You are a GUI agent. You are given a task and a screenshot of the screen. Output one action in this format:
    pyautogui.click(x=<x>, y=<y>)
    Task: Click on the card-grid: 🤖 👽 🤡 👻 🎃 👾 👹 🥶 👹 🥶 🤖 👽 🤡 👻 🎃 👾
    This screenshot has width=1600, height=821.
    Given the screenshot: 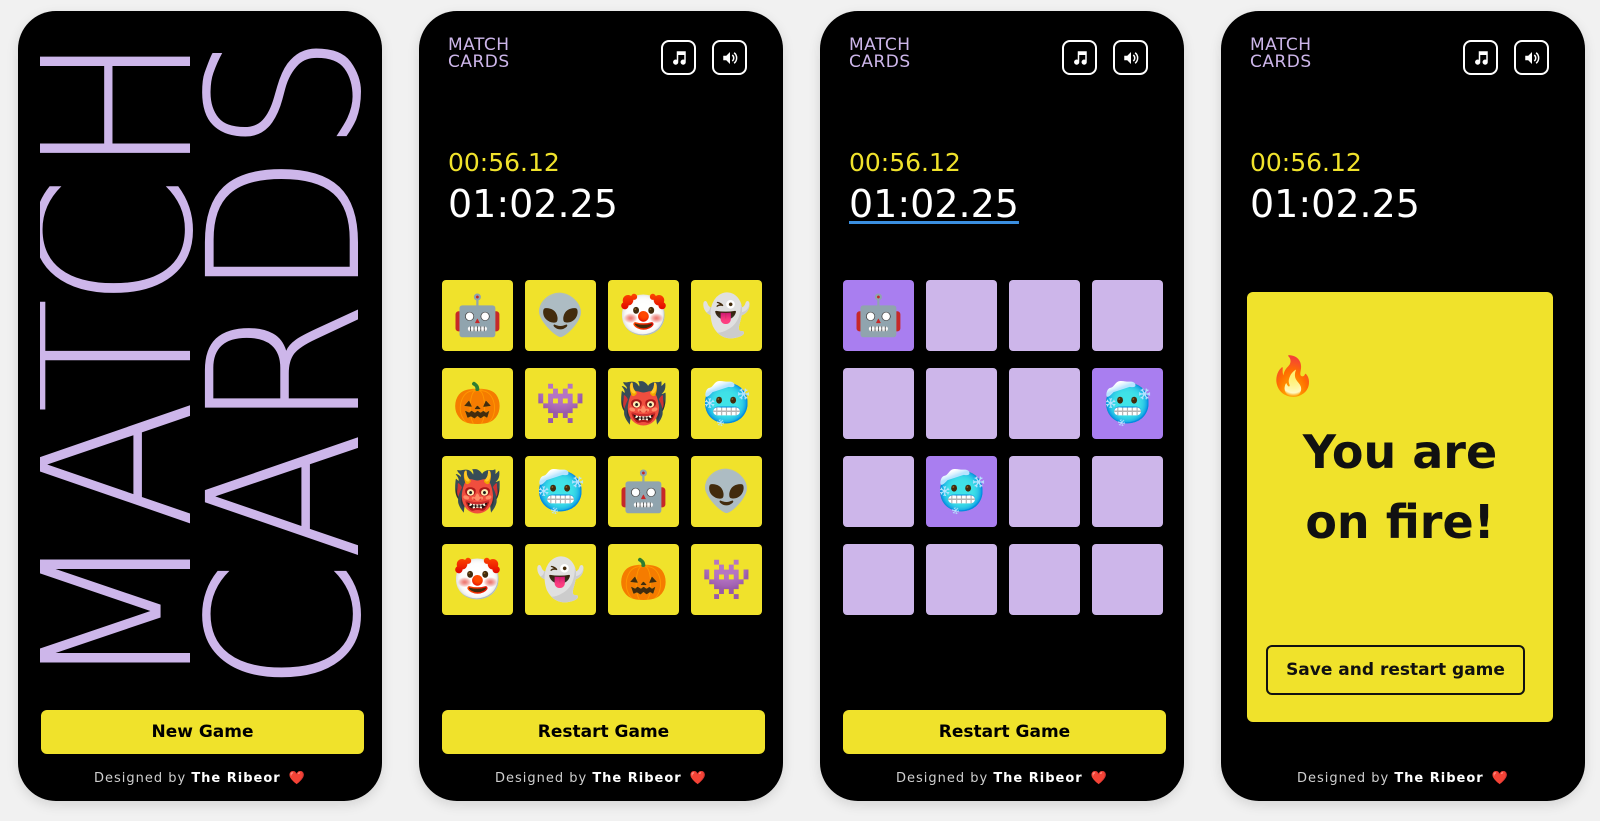 What is the action you would take?
    pyautogui.click(x=602, y=447)
    